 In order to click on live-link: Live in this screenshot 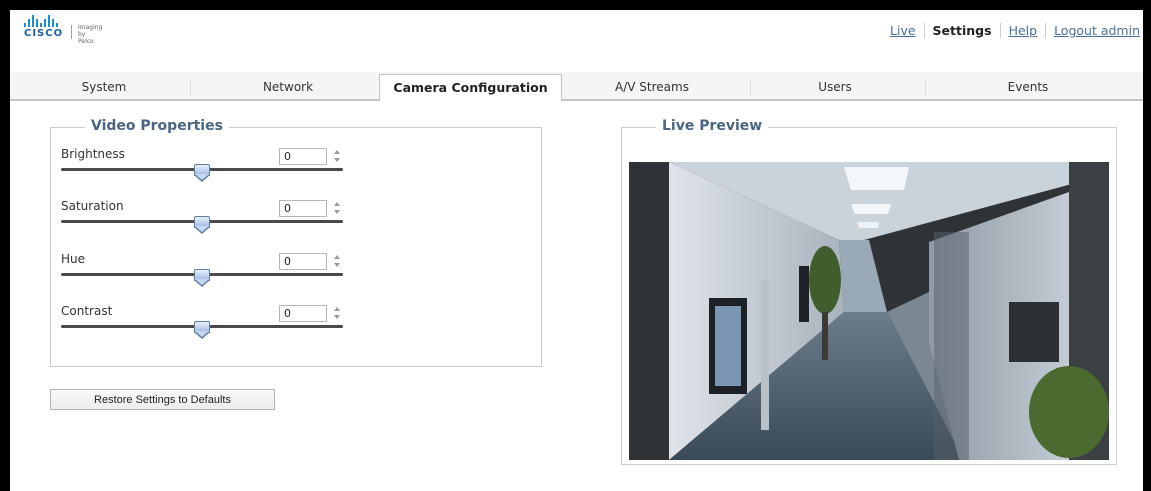, I will do `click(903, 30)`.